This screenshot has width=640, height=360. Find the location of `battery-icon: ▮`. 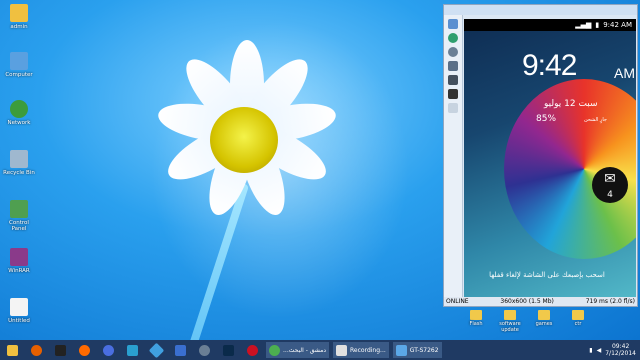

battery-icon: ▮ is located at coordinates (597, 25).